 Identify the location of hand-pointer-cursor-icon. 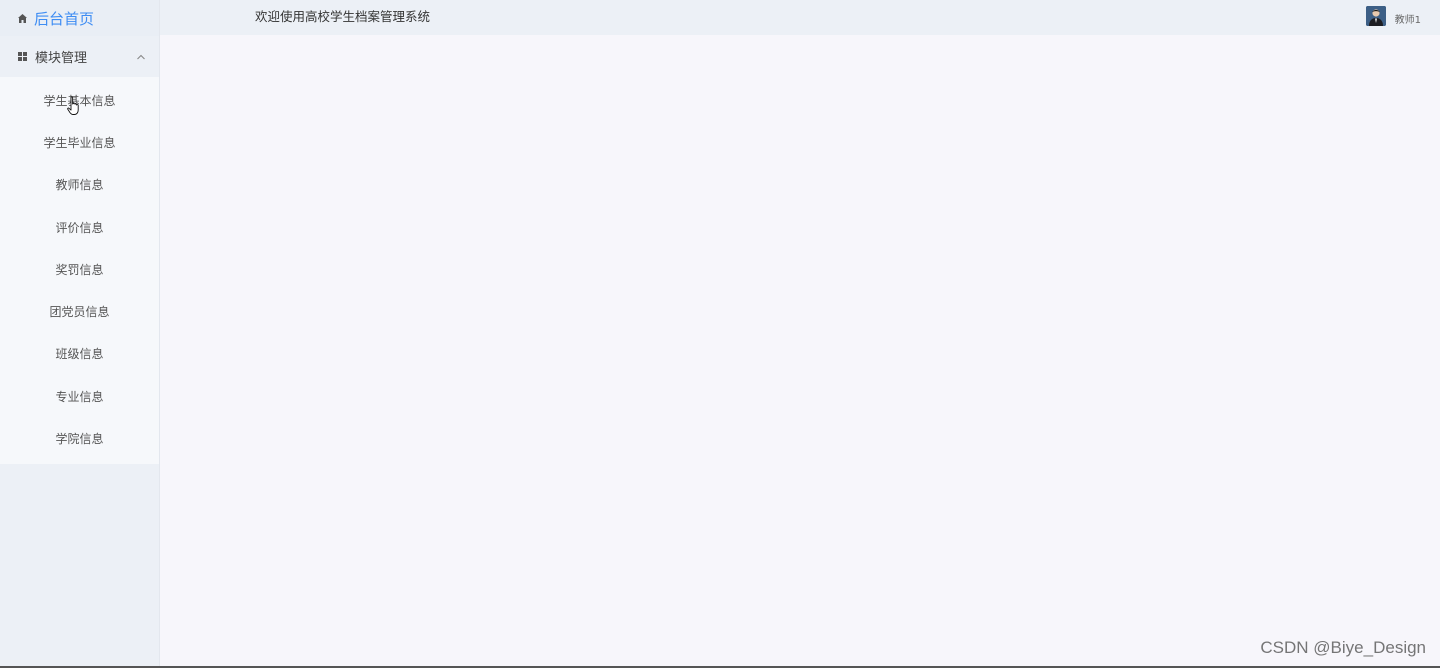
(74, 106).